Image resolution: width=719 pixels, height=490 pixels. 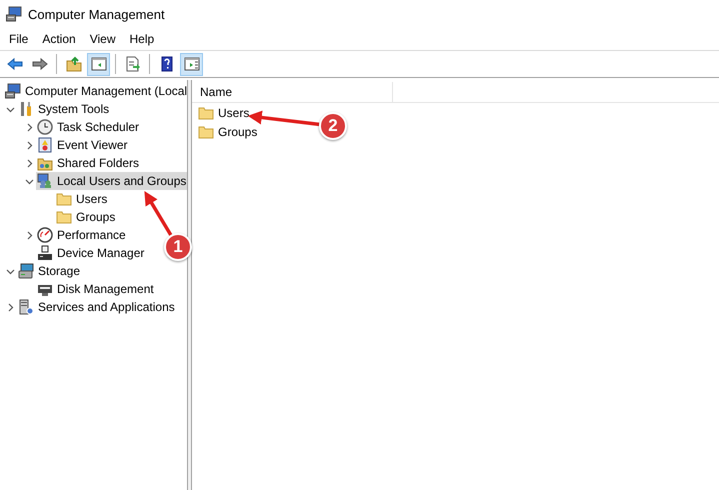 What do you see at coordinates (26, 271) in the screenshot?
I see `storage-icon` at bounding box center [26, 271].